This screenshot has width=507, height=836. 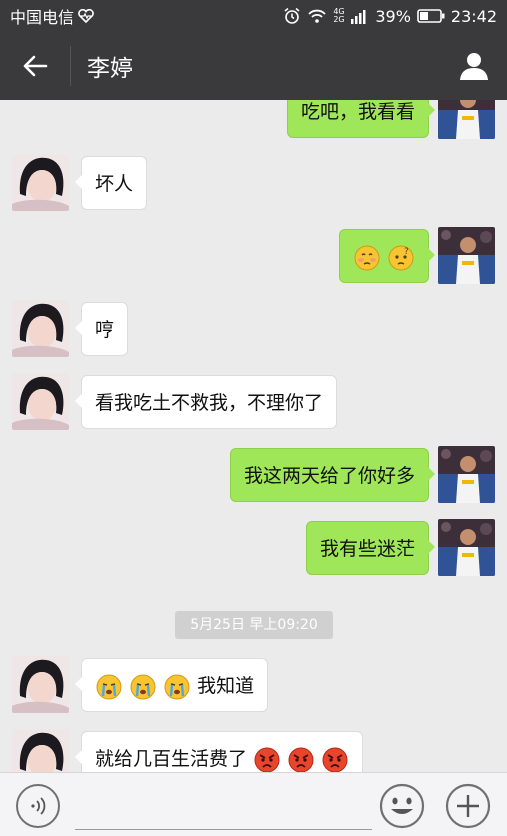 What do you see at coordinates (367, 257) in the screenshot?
I see `shy-emoji-icon` at bounding box center [367, 257].